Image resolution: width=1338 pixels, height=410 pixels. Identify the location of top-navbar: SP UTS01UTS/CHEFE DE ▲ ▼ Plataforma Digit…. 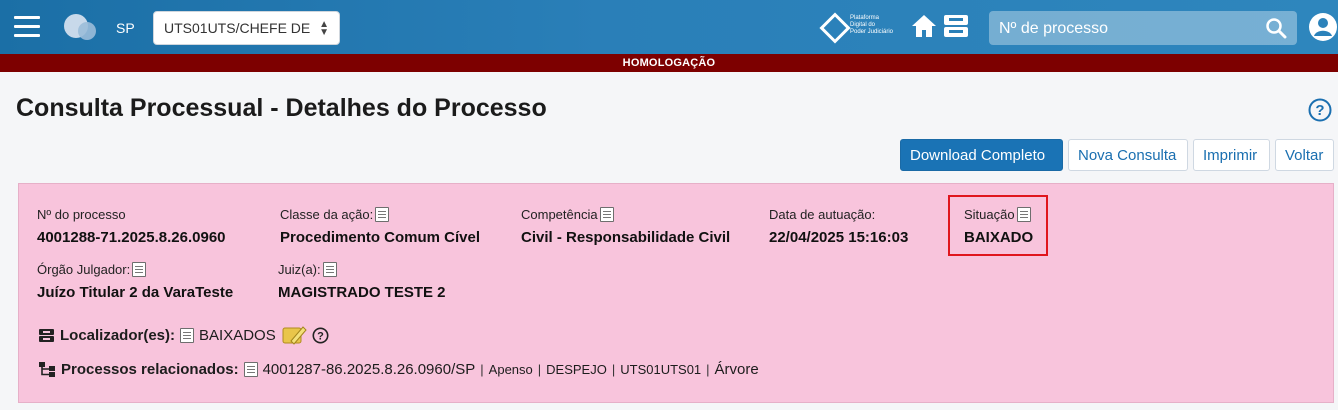
(669, 27).